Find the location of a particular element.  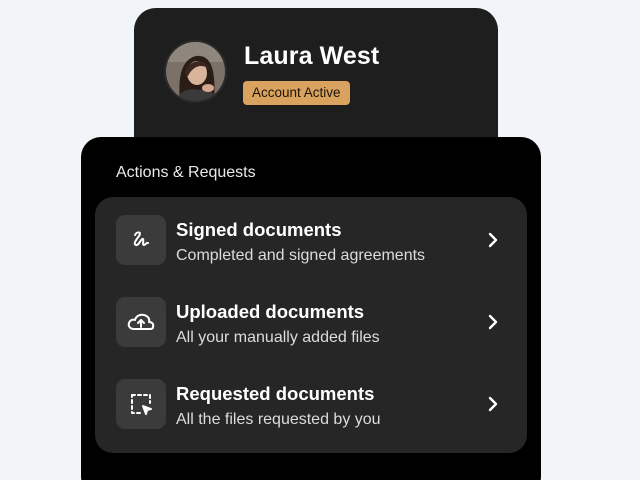

item-title: Signed documents is located at coordinates (259, 229).